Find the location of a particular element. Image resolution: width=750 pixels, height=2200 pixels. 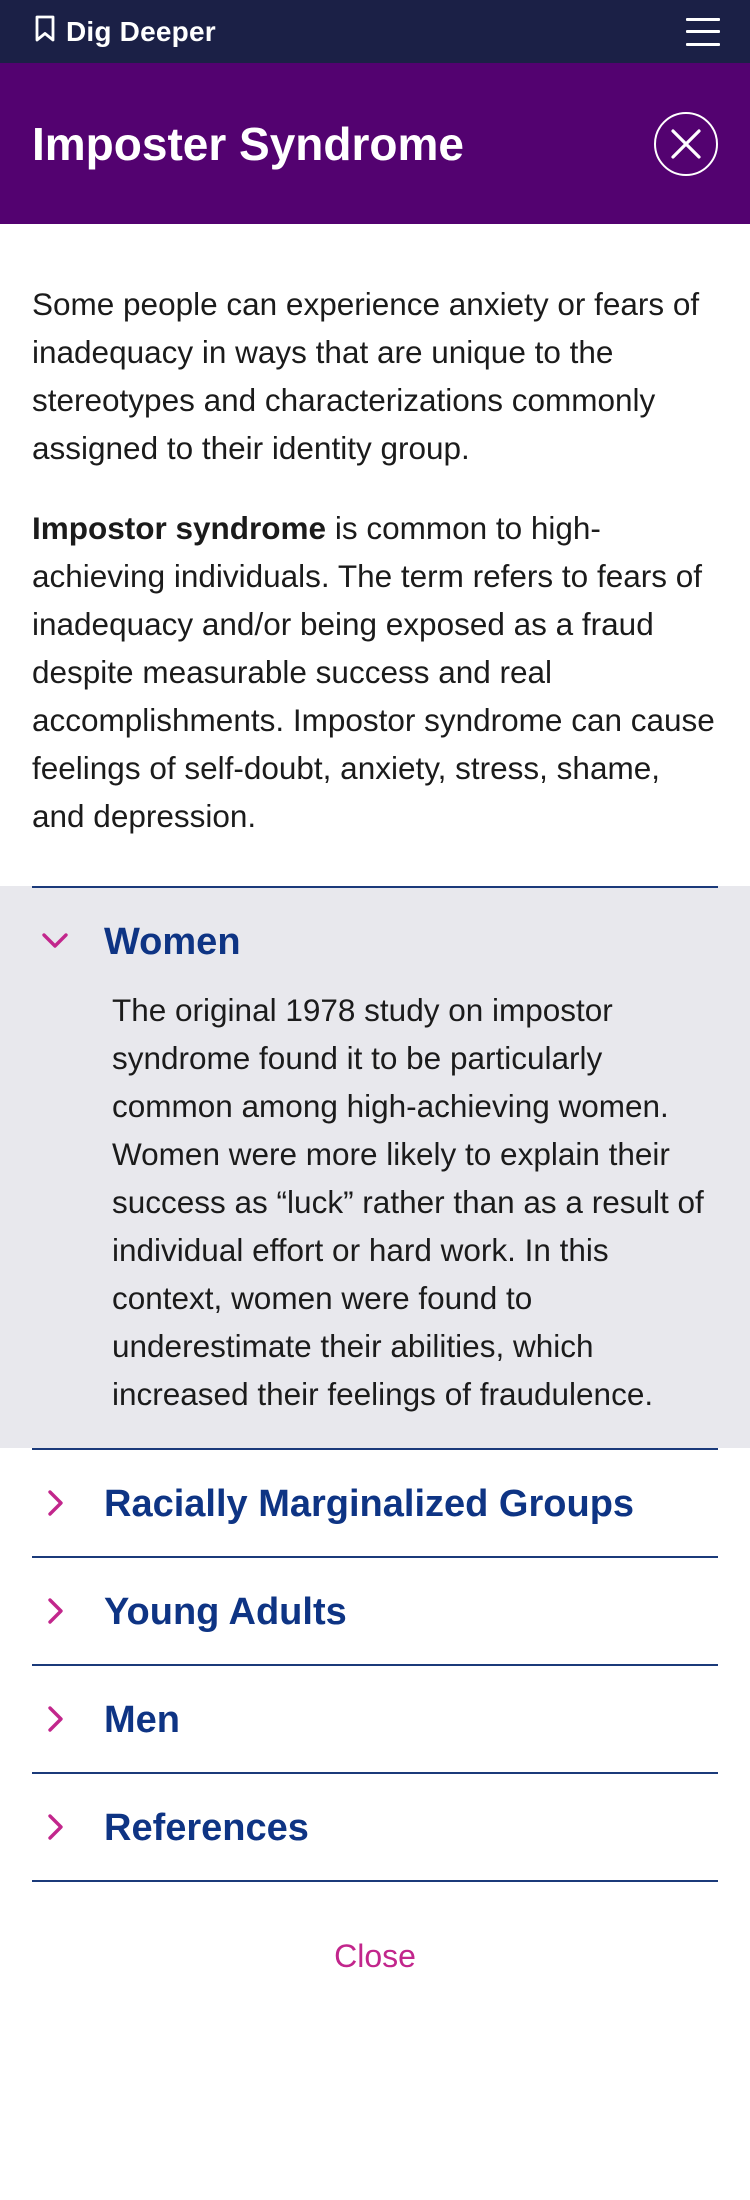

chevron-down-icon is located at coordinates (68, 939).